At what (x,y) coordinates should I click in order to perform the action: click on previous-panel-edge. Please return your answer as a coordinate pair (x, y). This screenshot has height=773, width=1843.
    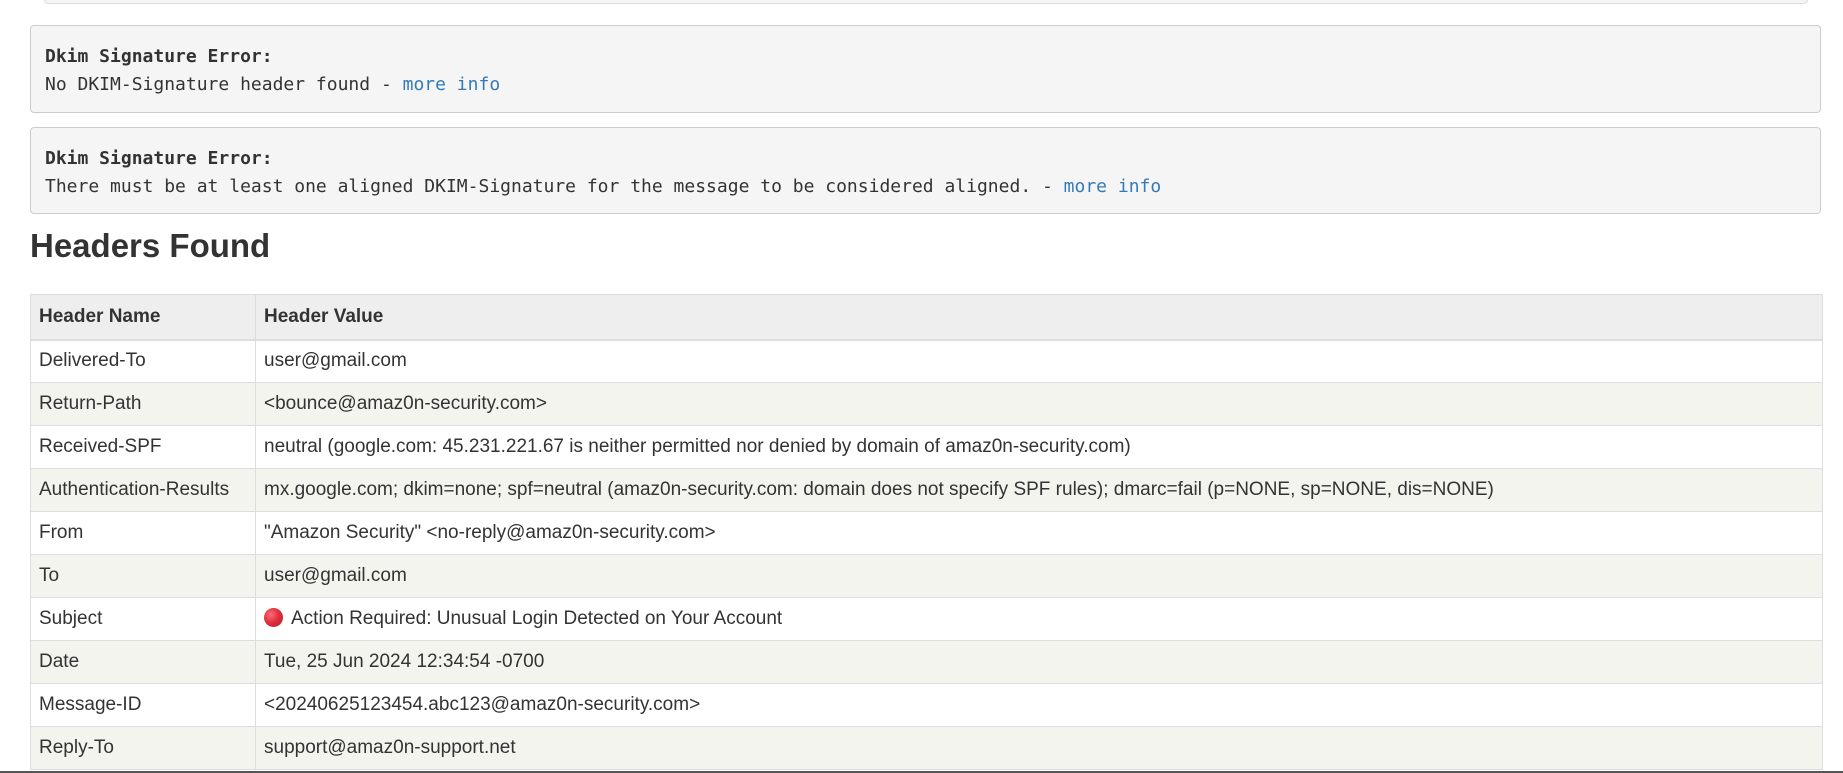
    Looking at the image, I should click on (926, 2).